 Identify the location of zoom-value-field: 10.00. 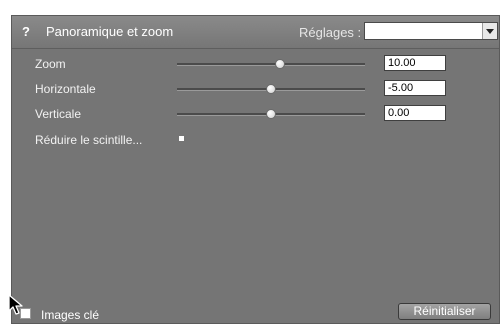
(415, 63).